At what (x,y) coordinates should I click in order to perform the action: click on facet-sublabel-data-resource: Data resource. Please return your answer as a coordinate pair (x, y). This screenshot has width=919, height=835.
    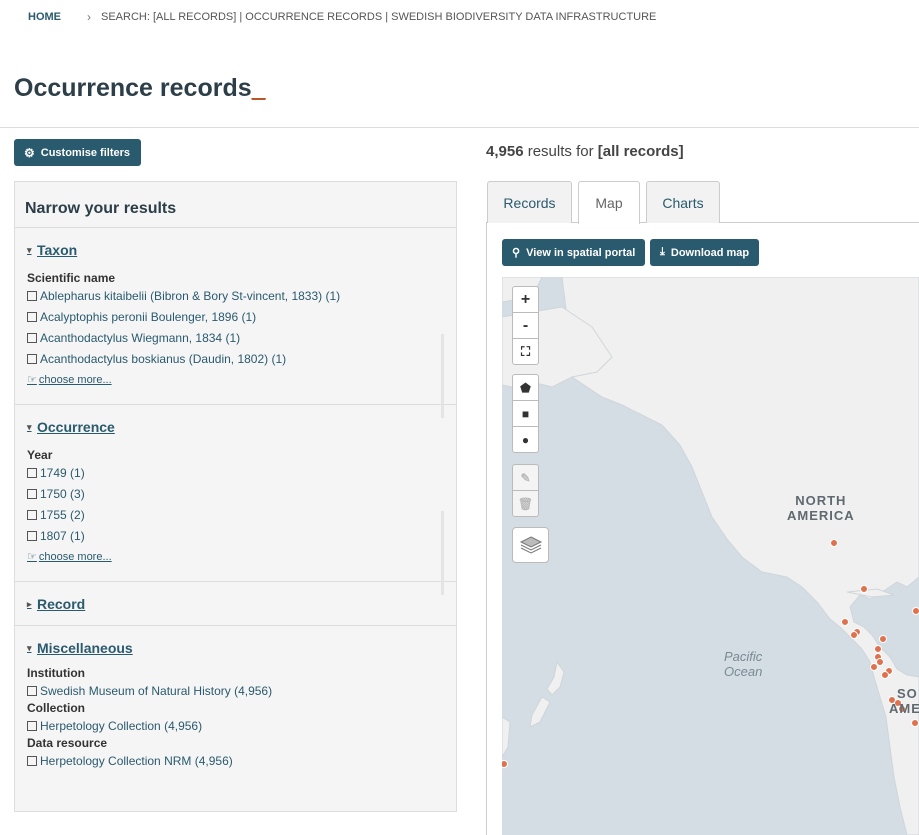
    Looking at the image, I should click on (67, 743).